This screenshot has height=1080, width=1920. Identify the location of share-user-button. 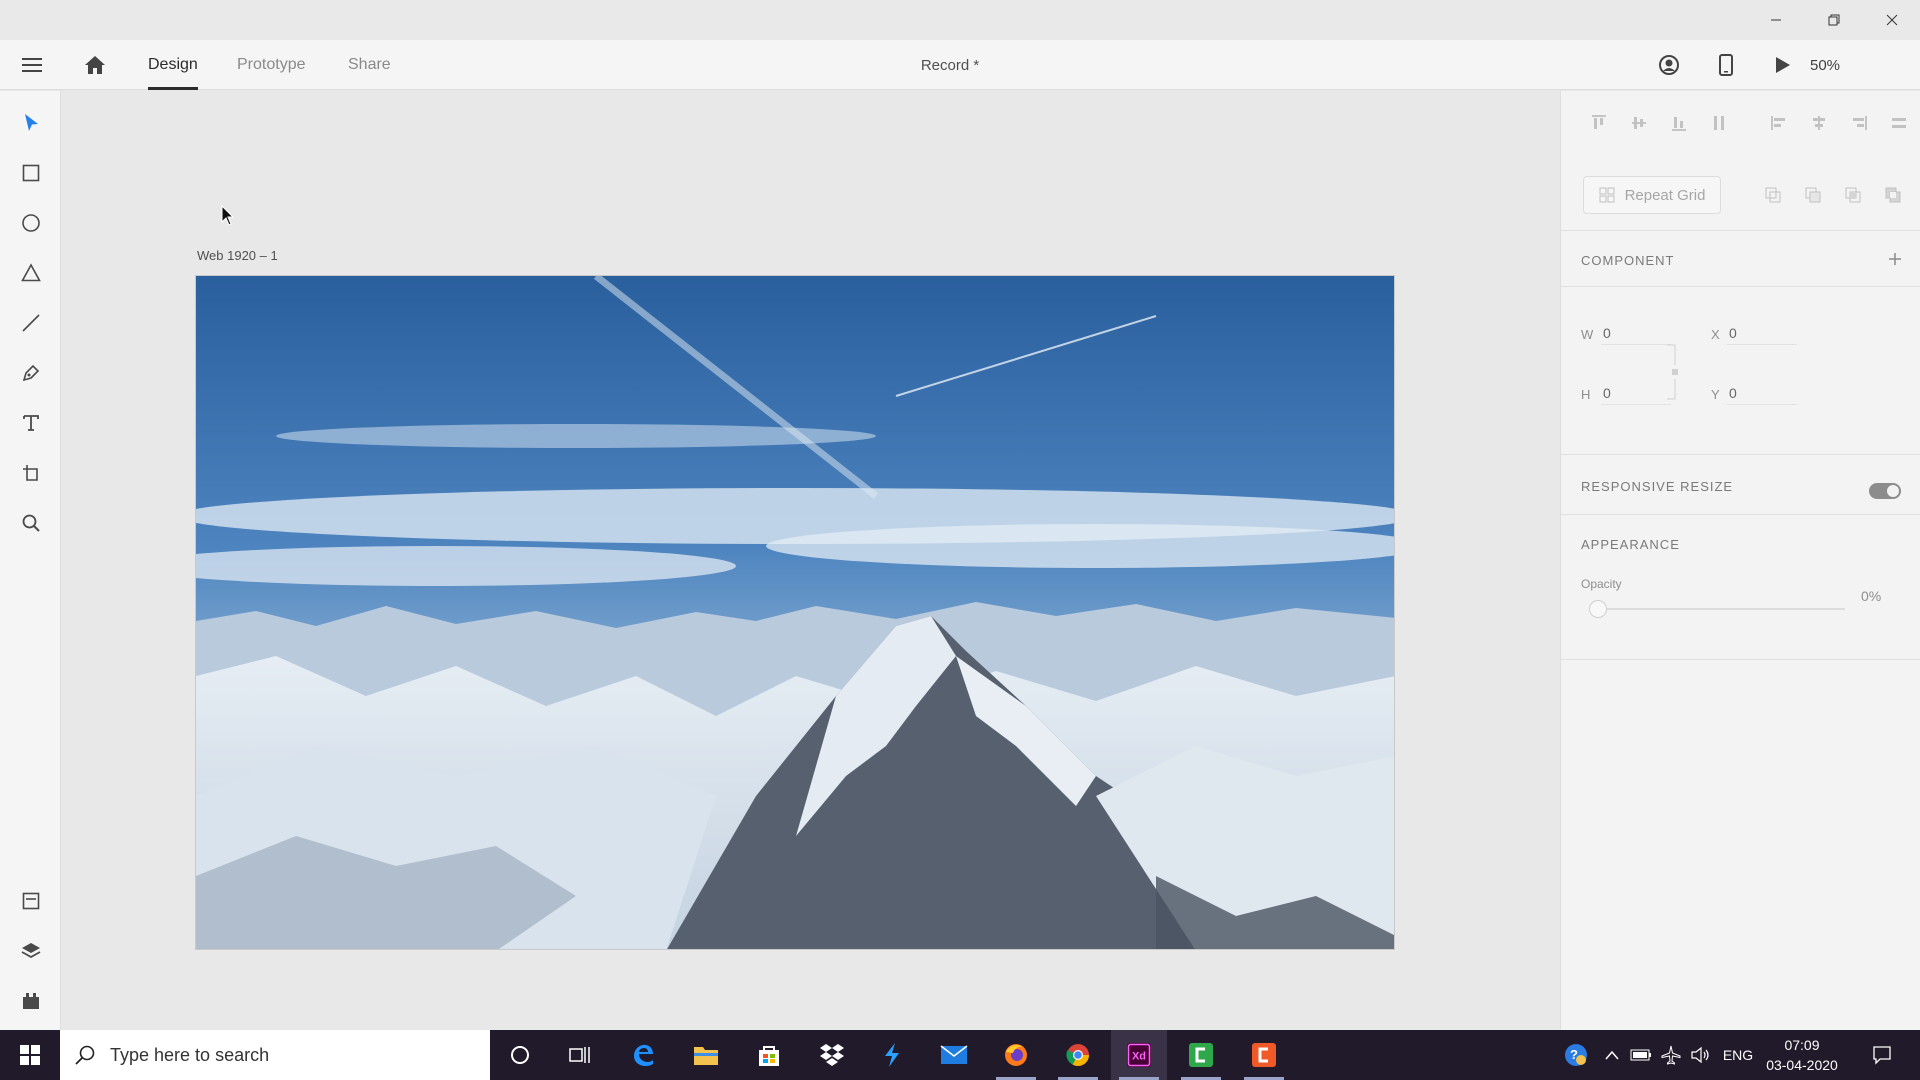
(1669, 65).